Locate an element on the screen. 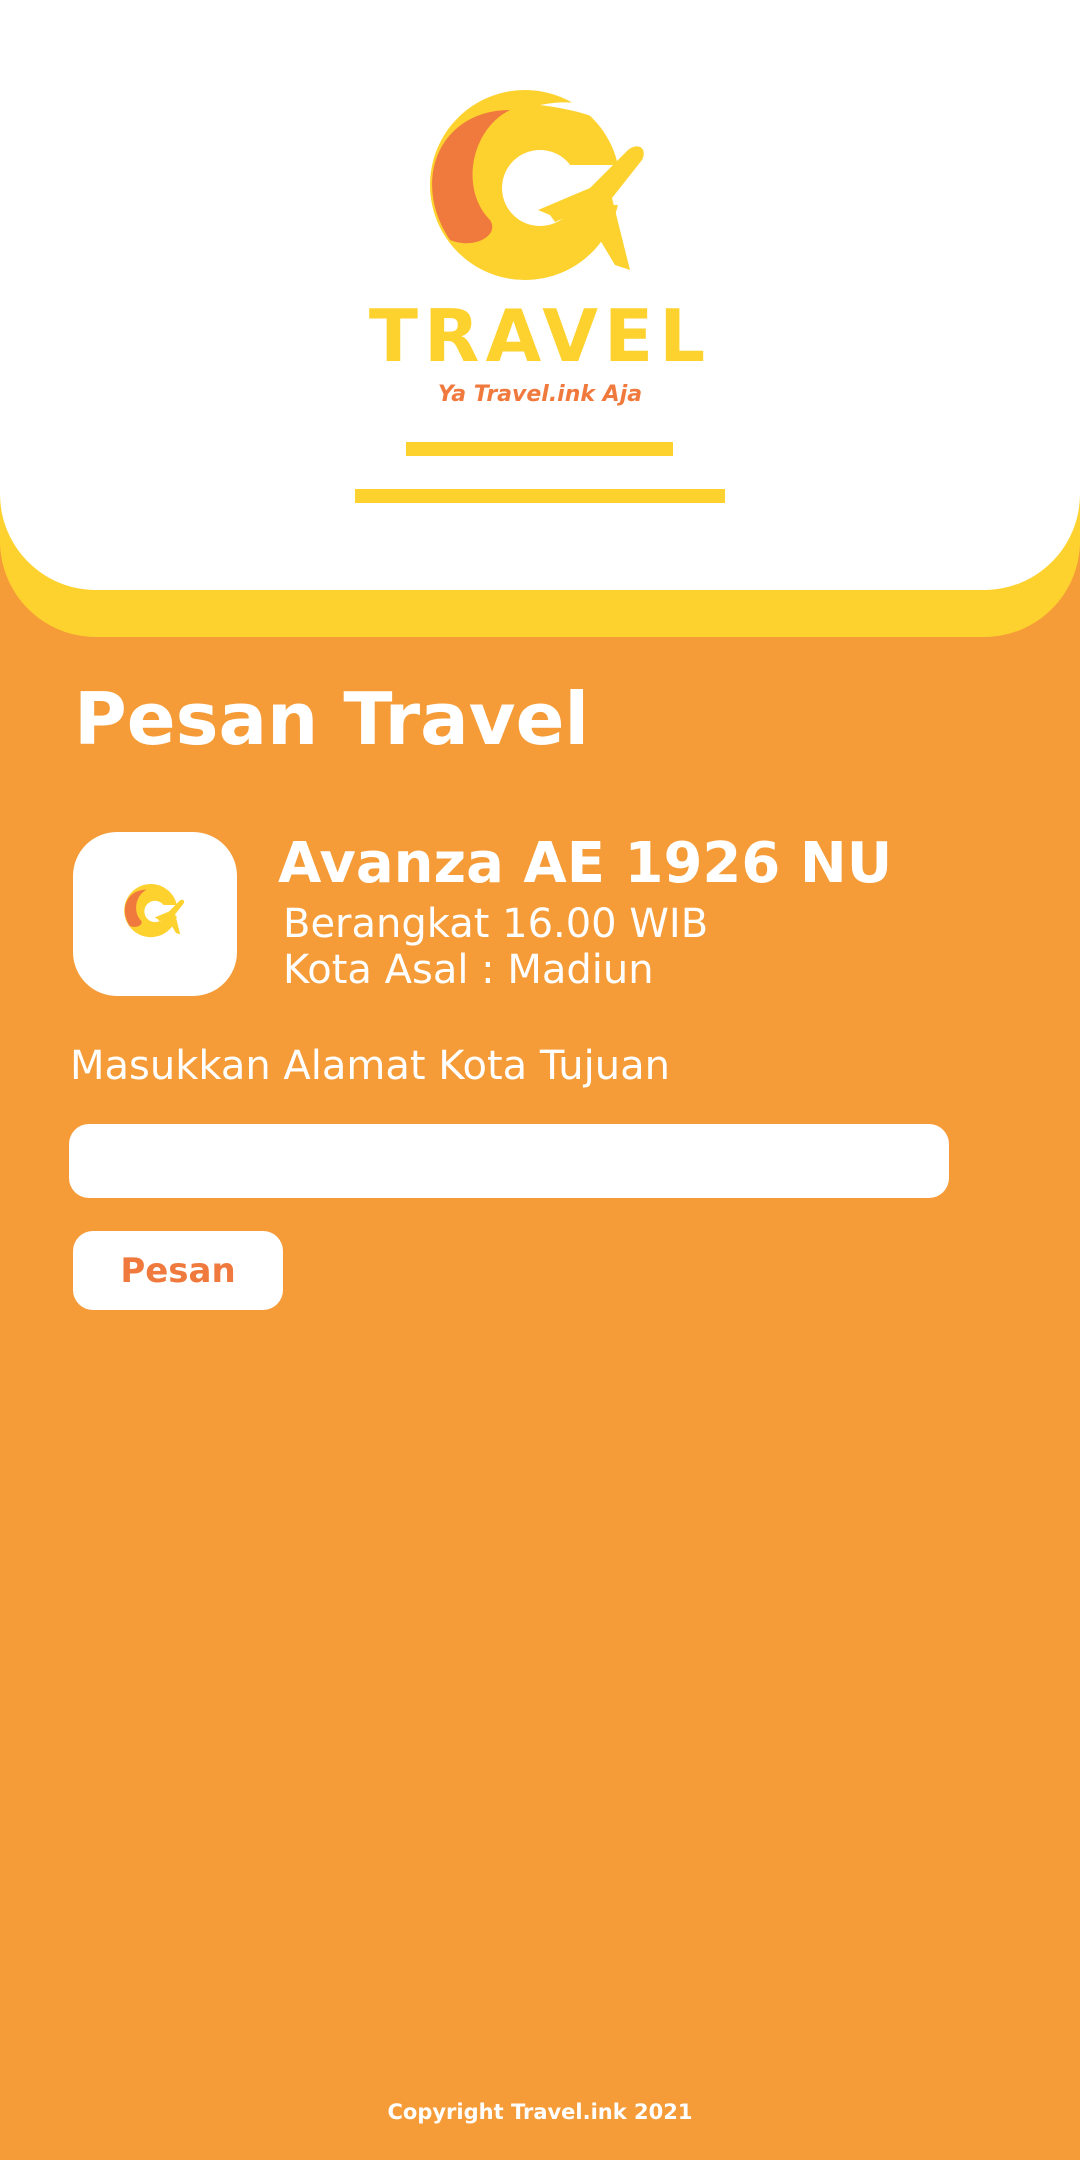 The image size is (1080, 2160). brand-tagline: Ya Travel.ink Aja is located at coordinates (540, 394).